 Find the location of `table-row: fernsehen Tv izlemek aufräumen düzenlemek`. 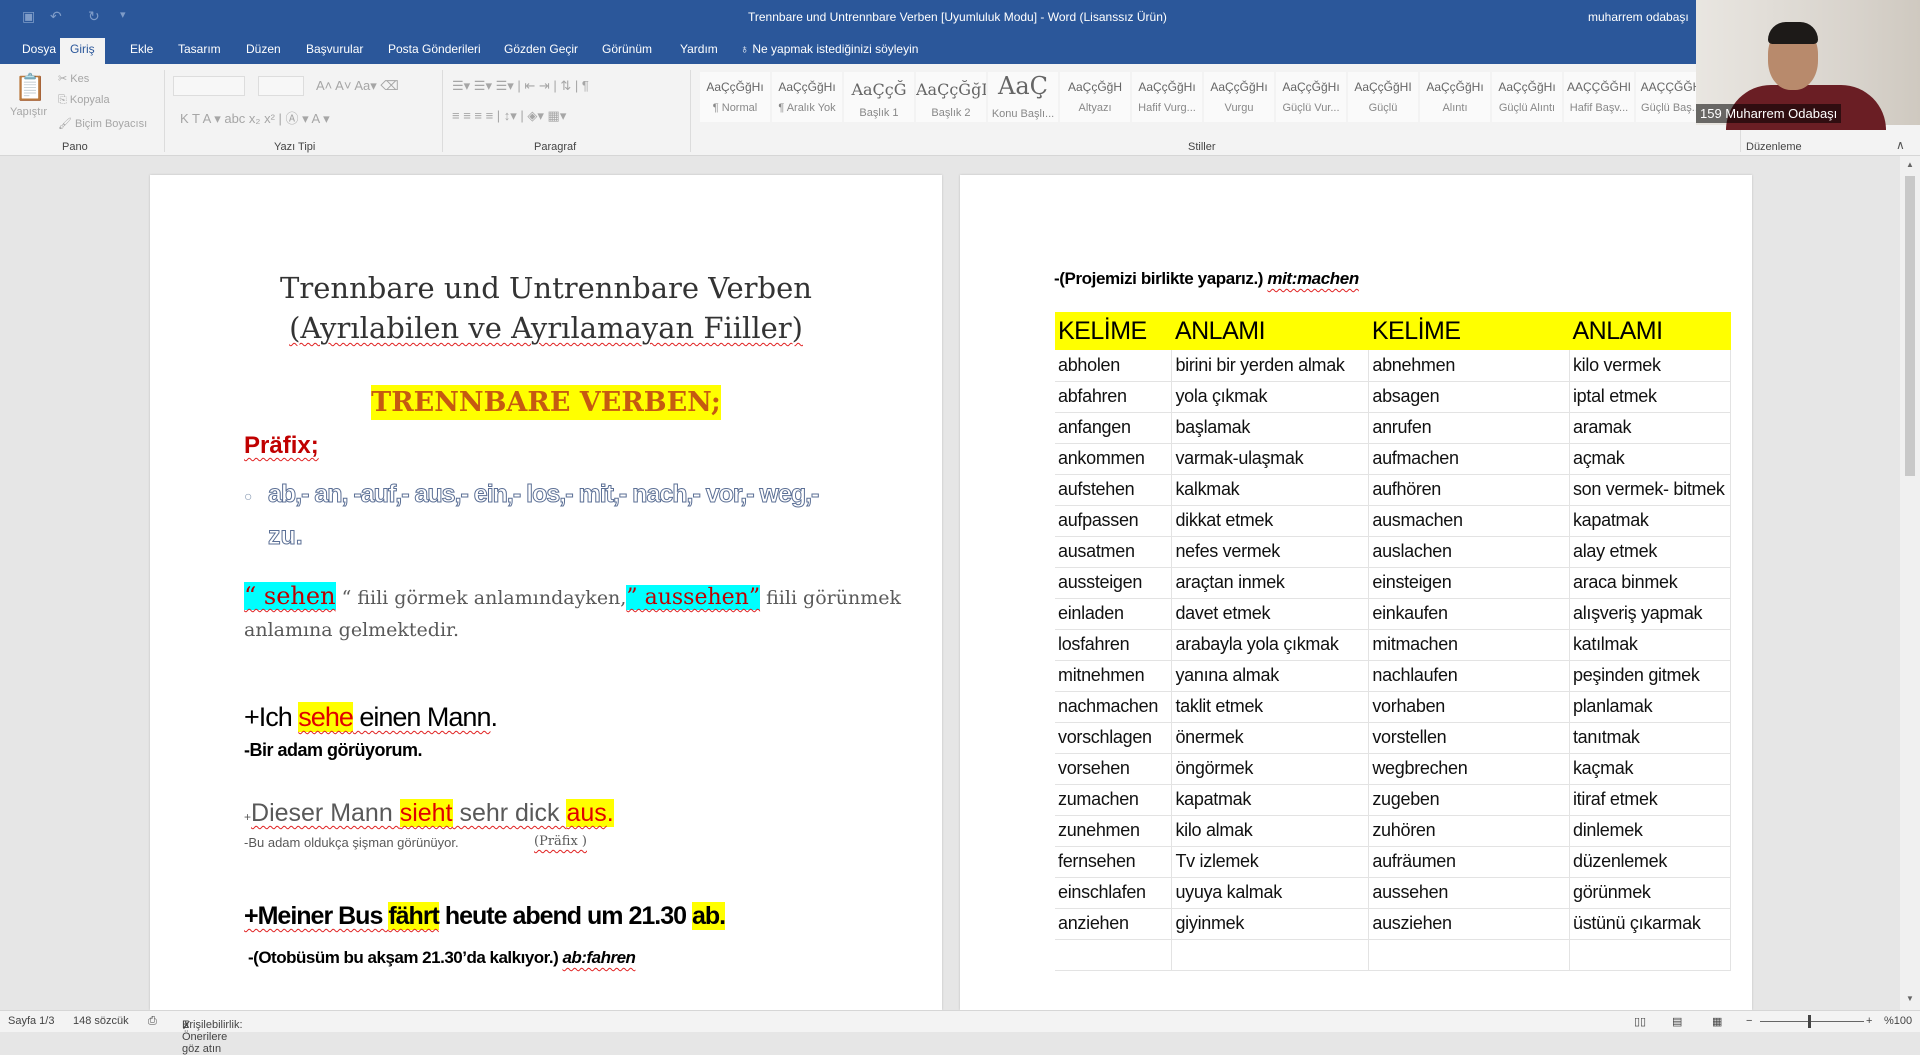

table-row: fernsehen Tv izlemek aufräumen düzenlemek is located at coordinates (1393, 862).